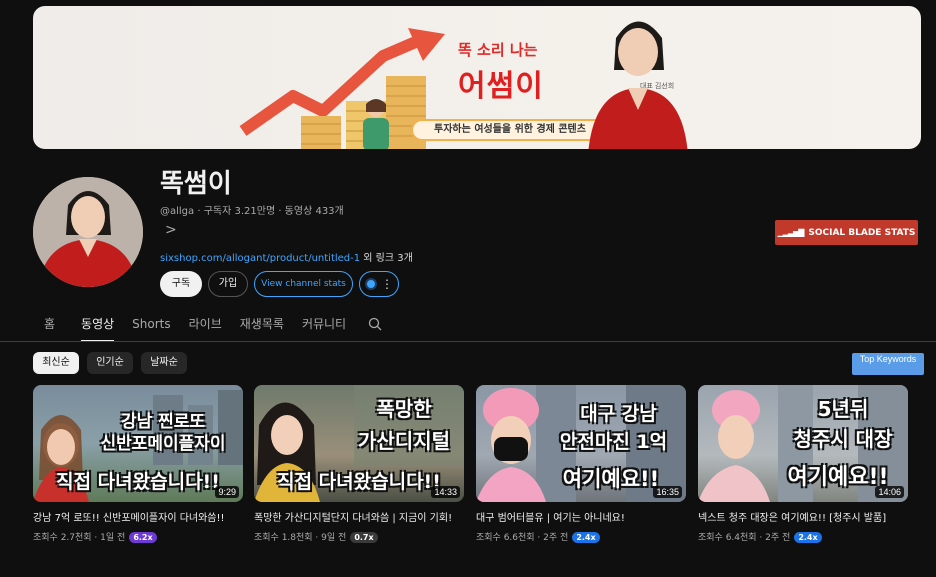 Image resolution: width=936 pixels, height=577 pixels. What do you see at coordinates (138, 482) in the screenshot?
I see `thumbnail-text-line3: 직접 다녀왔습니다!!` at bounding box center [138, 482].